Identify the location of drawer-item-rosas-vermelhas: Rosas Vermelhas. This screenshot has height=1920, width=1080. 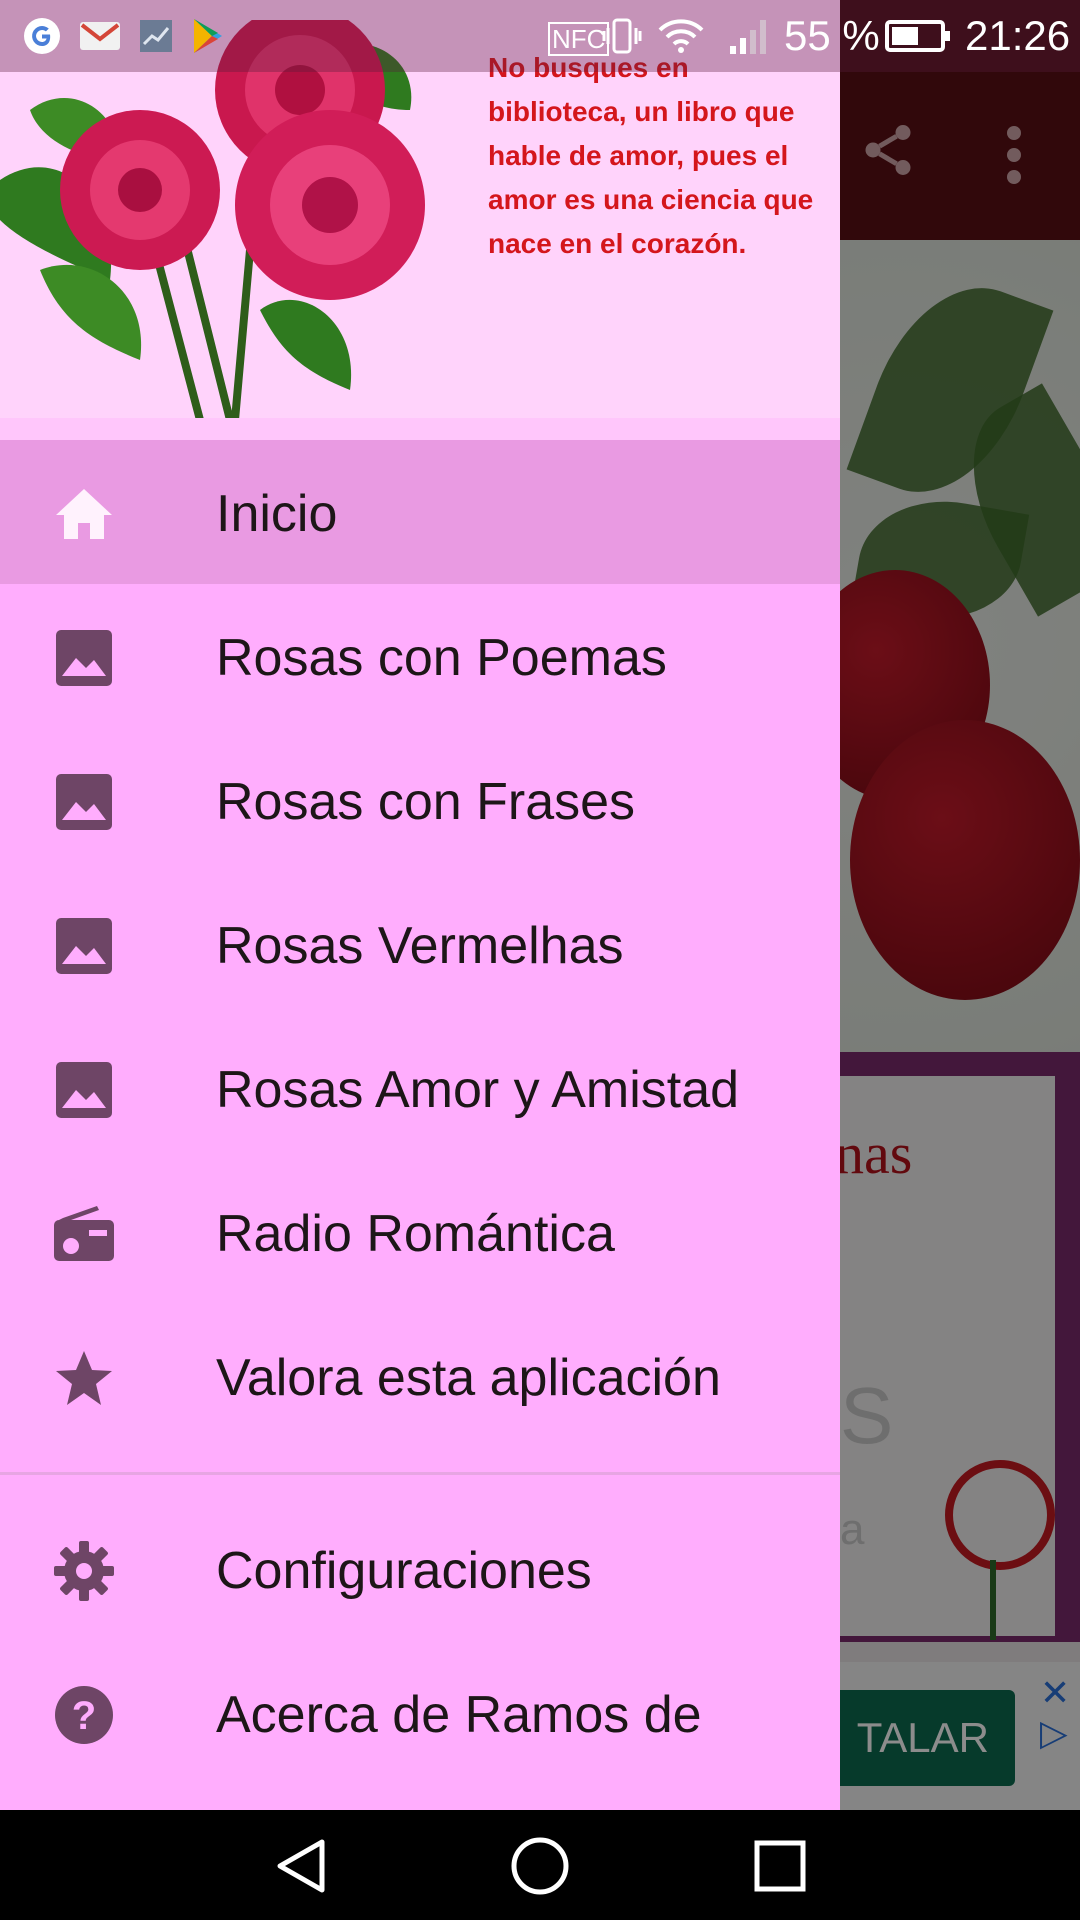
(420, 944).